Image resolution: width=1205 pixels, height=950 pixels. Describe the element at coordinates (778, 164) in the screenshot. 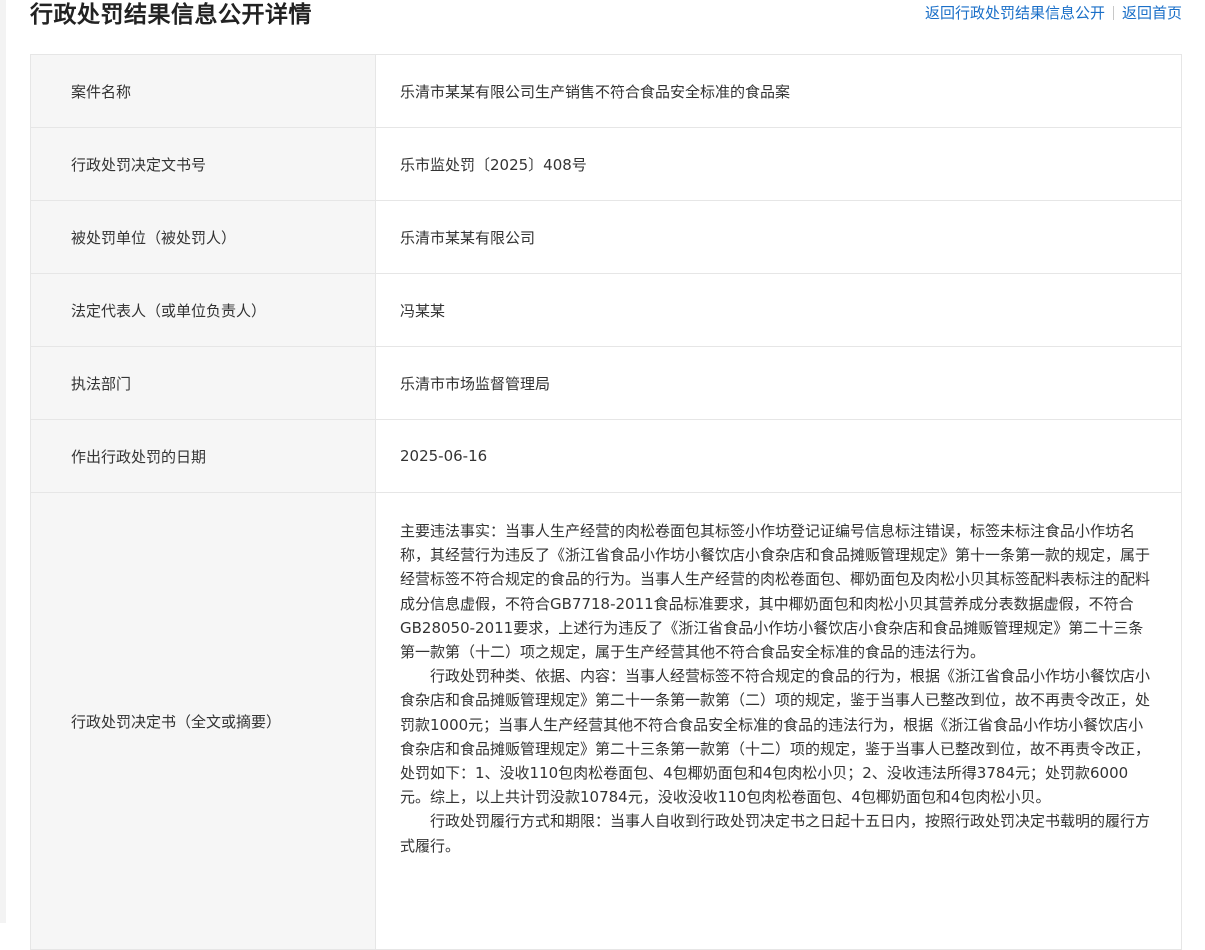

I see `document-number-value: 乐市监处罚〔2025〕408号` at that location.